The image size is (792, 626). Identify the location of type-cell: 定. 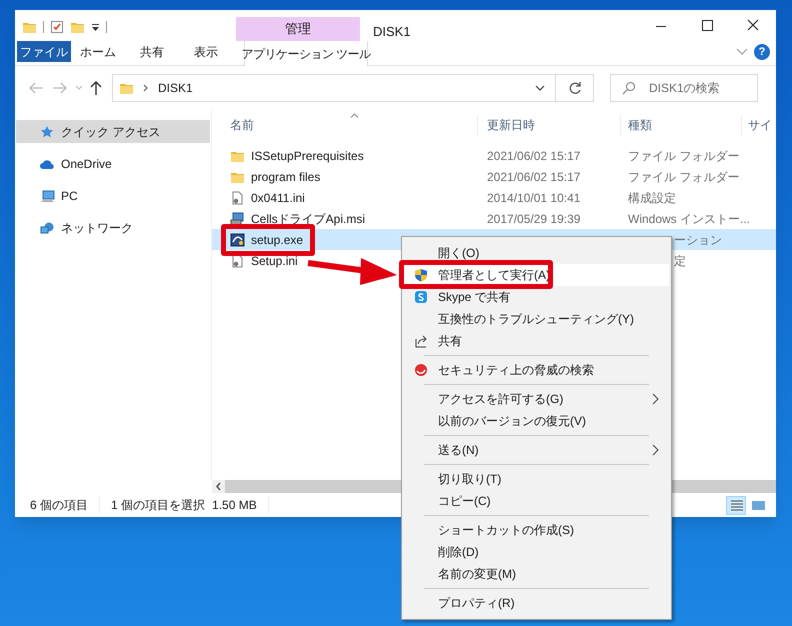
(680, 261).